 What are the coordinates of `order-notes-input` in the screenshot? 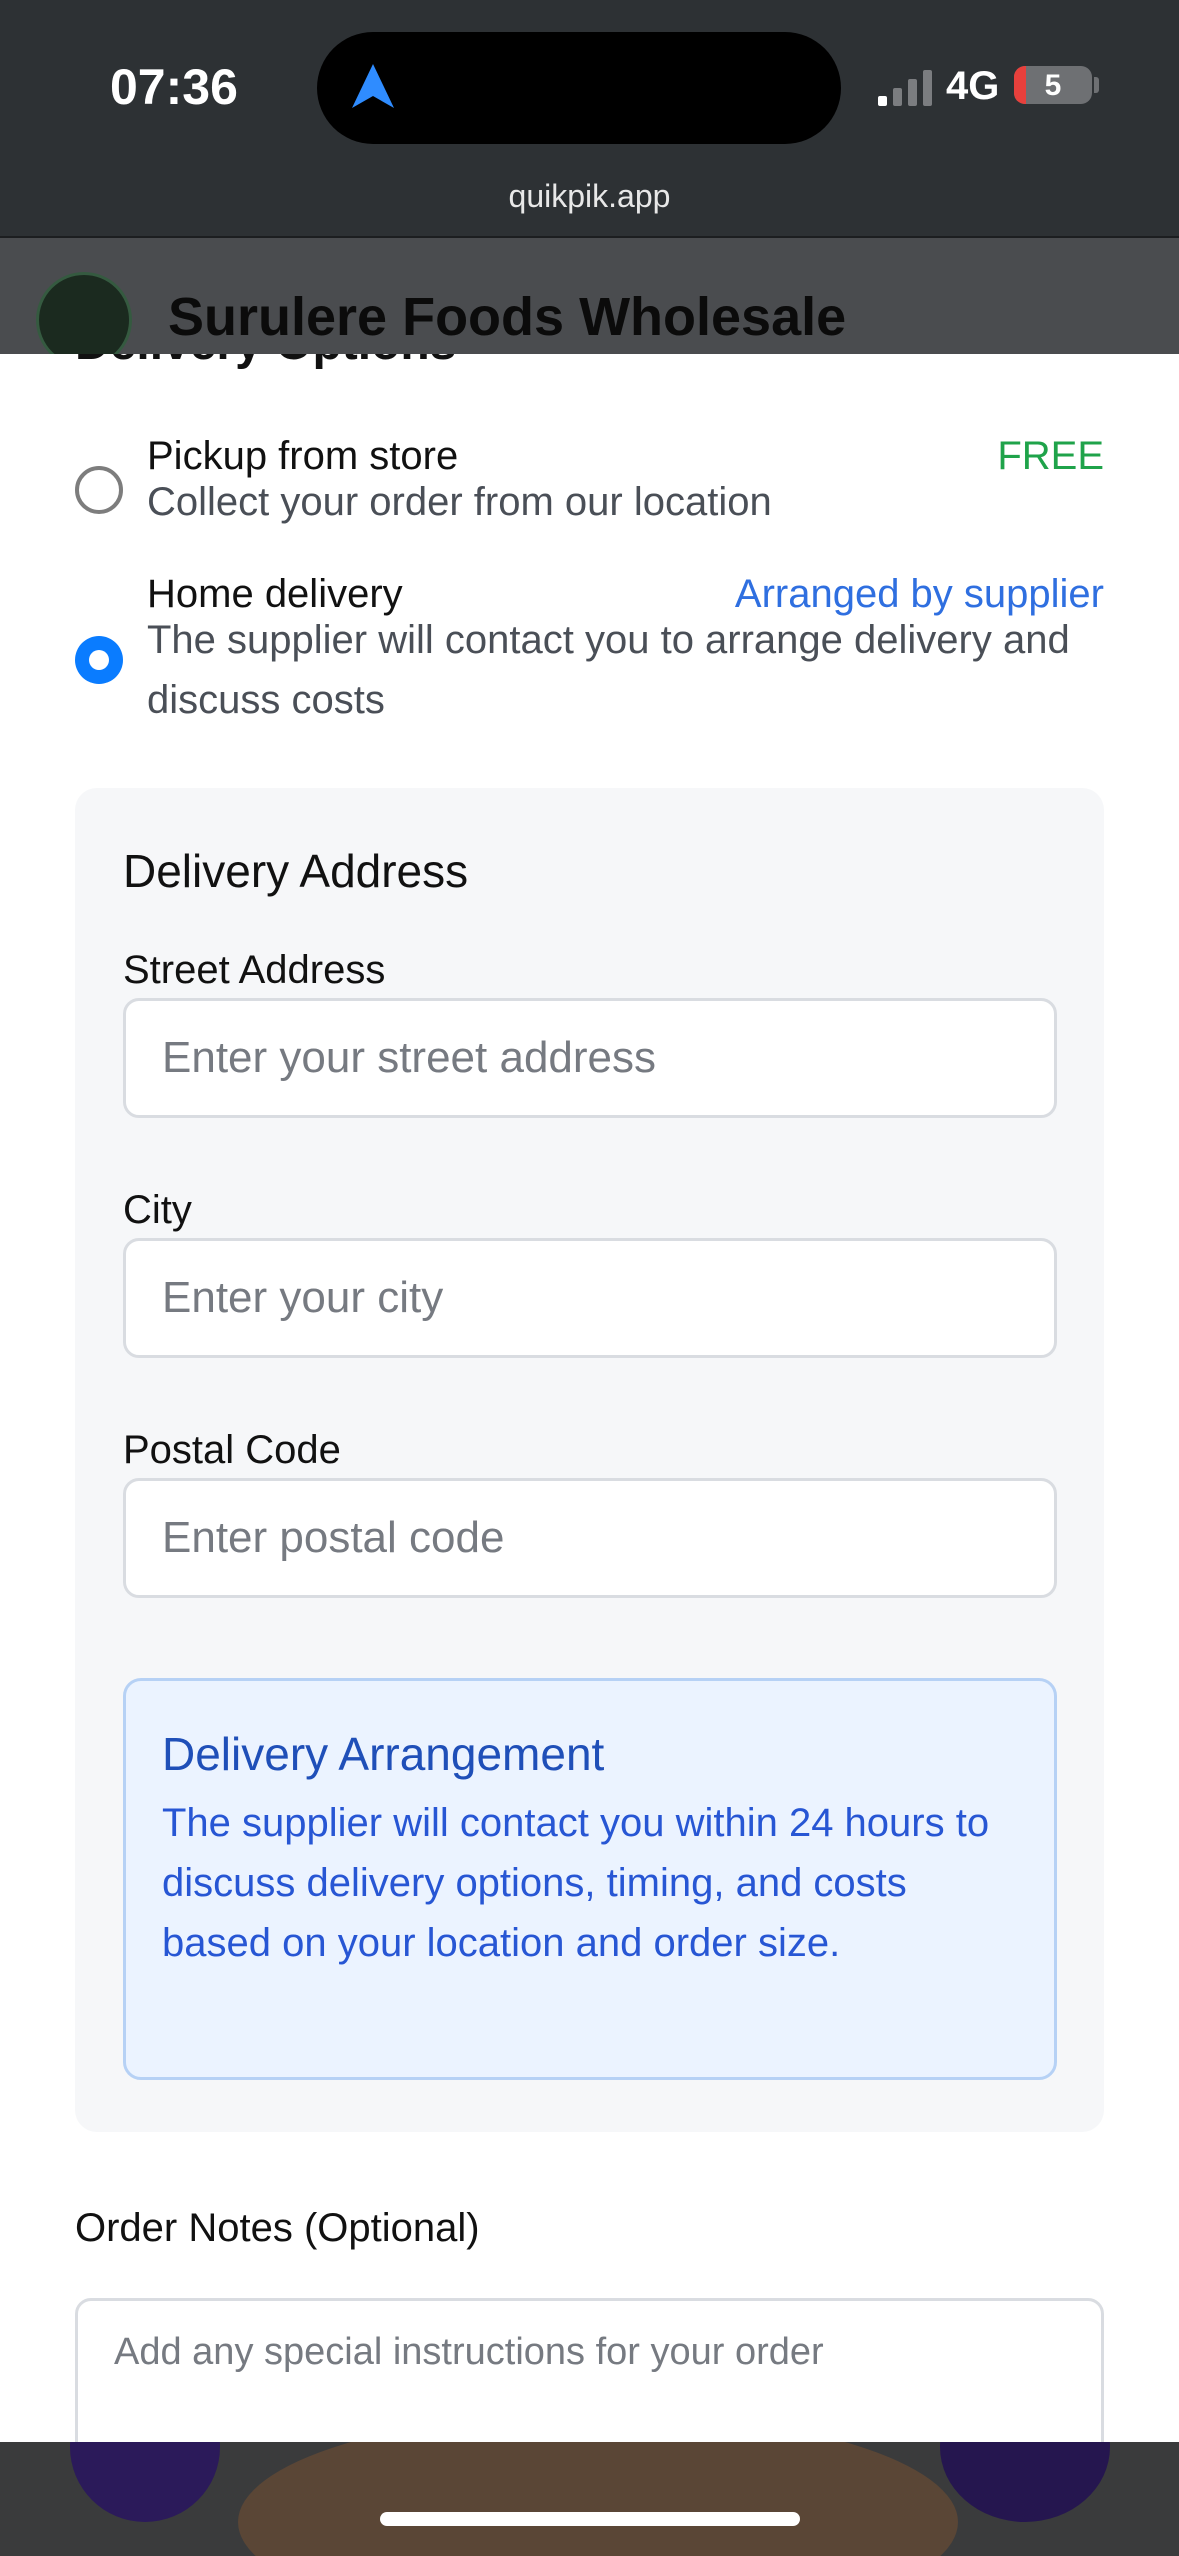 It's located at (589, 2370).